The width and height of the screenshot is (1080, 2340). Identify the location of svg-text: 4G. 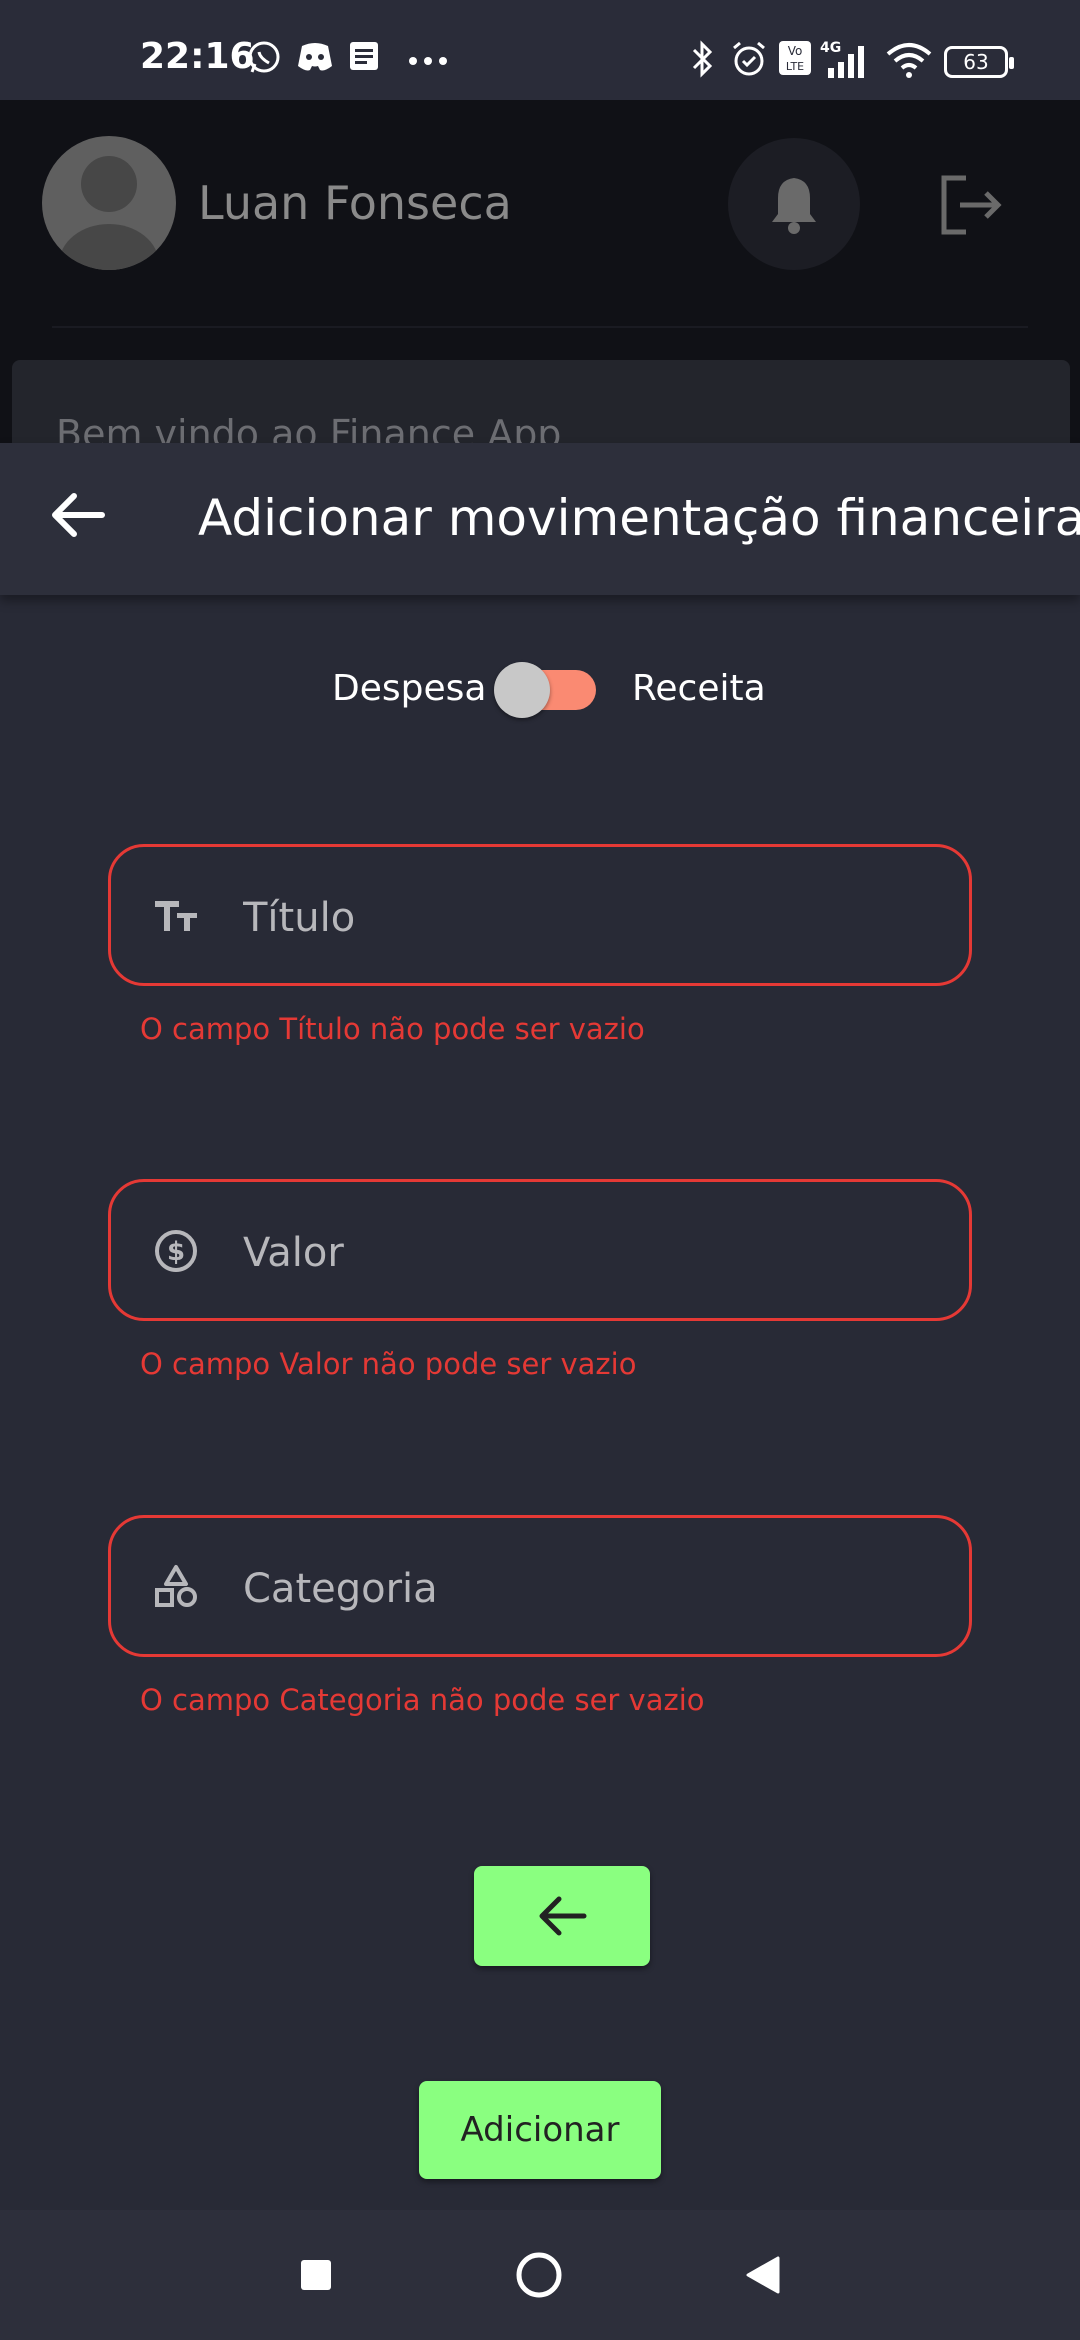
(830, 48).